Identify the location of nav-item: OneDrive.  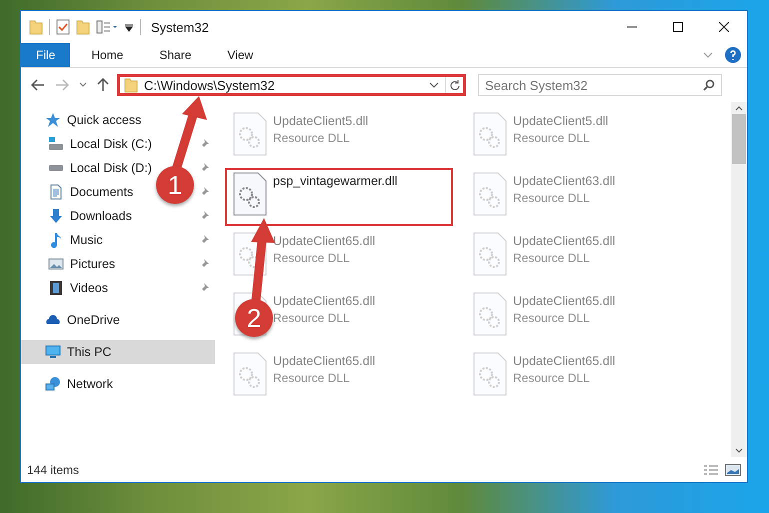
(93, 320).